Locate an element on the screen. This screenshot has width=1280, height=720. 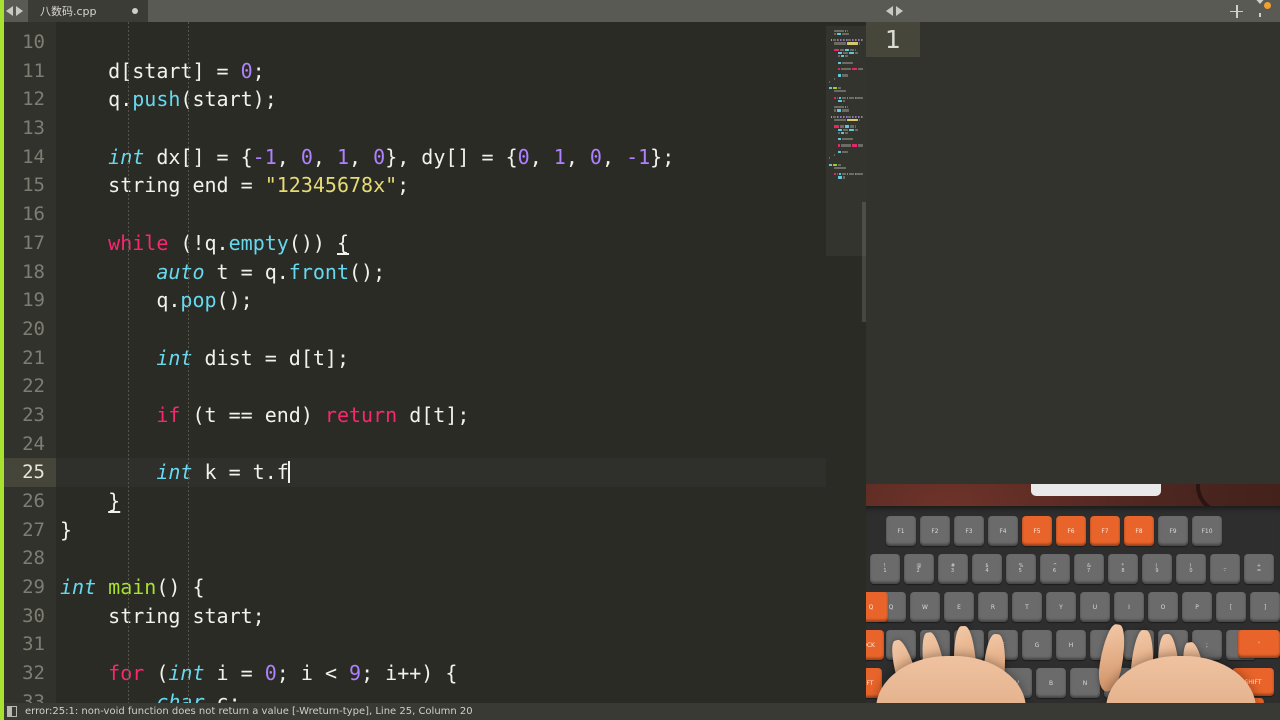
code-line: int k = t.f is located at coordinates (461, 472).